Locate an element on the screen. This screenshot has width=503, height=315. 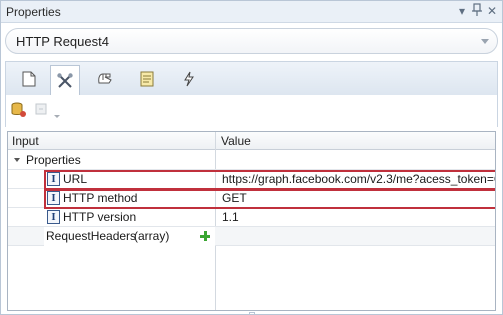
dropdown-menu-icon: ▾ is located at coordinates (462, 11).